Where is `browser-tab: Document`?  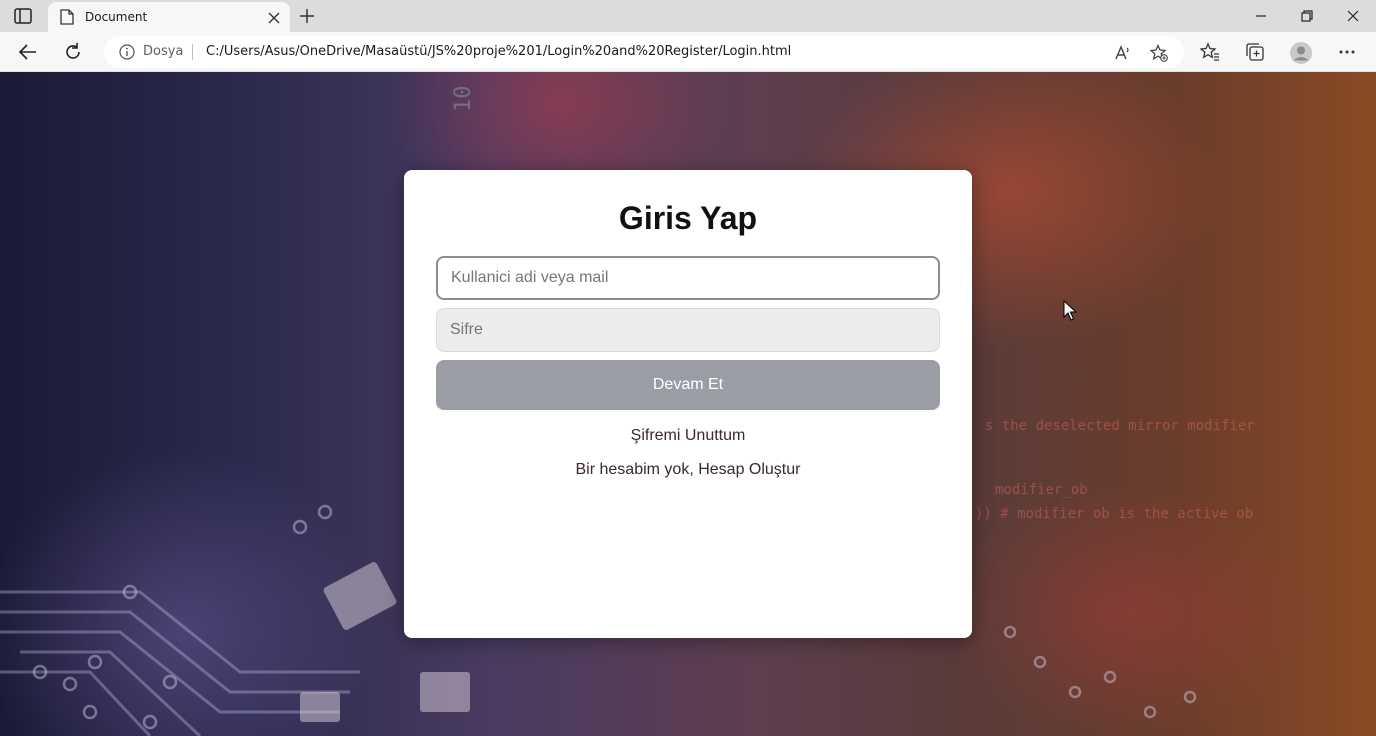
browser-tab: Document is located at coordinates (169, 17).